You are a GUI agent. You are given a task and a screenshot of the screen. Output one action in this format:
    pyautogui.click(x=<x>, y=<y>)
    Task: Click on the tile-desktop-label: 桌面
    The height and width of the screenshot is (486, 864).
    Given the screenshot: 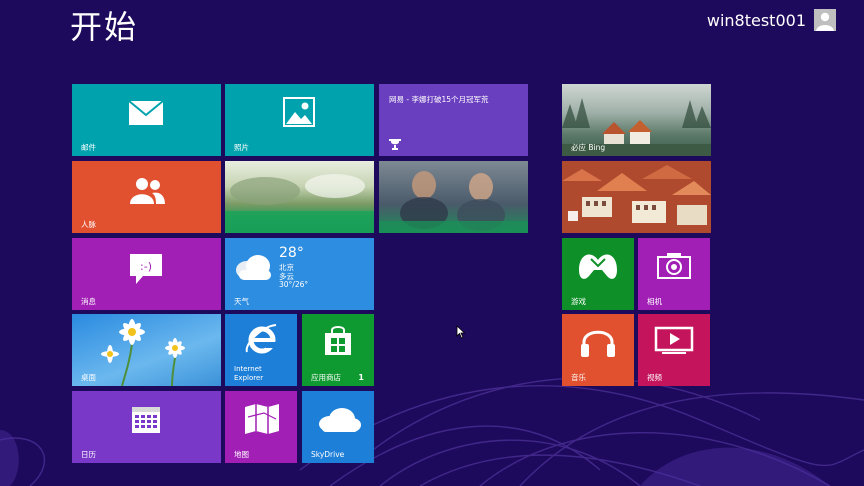 What is the action you would take?
    pyautogui.click(x=88, y=377)
    